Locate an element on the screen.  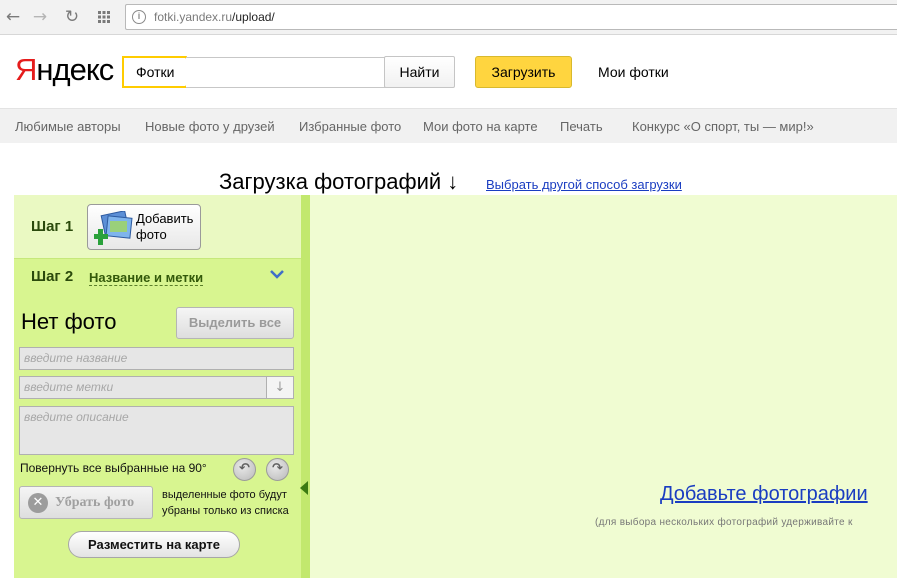
step1-label: Шаг 1 is located at coordinates (52, 226).